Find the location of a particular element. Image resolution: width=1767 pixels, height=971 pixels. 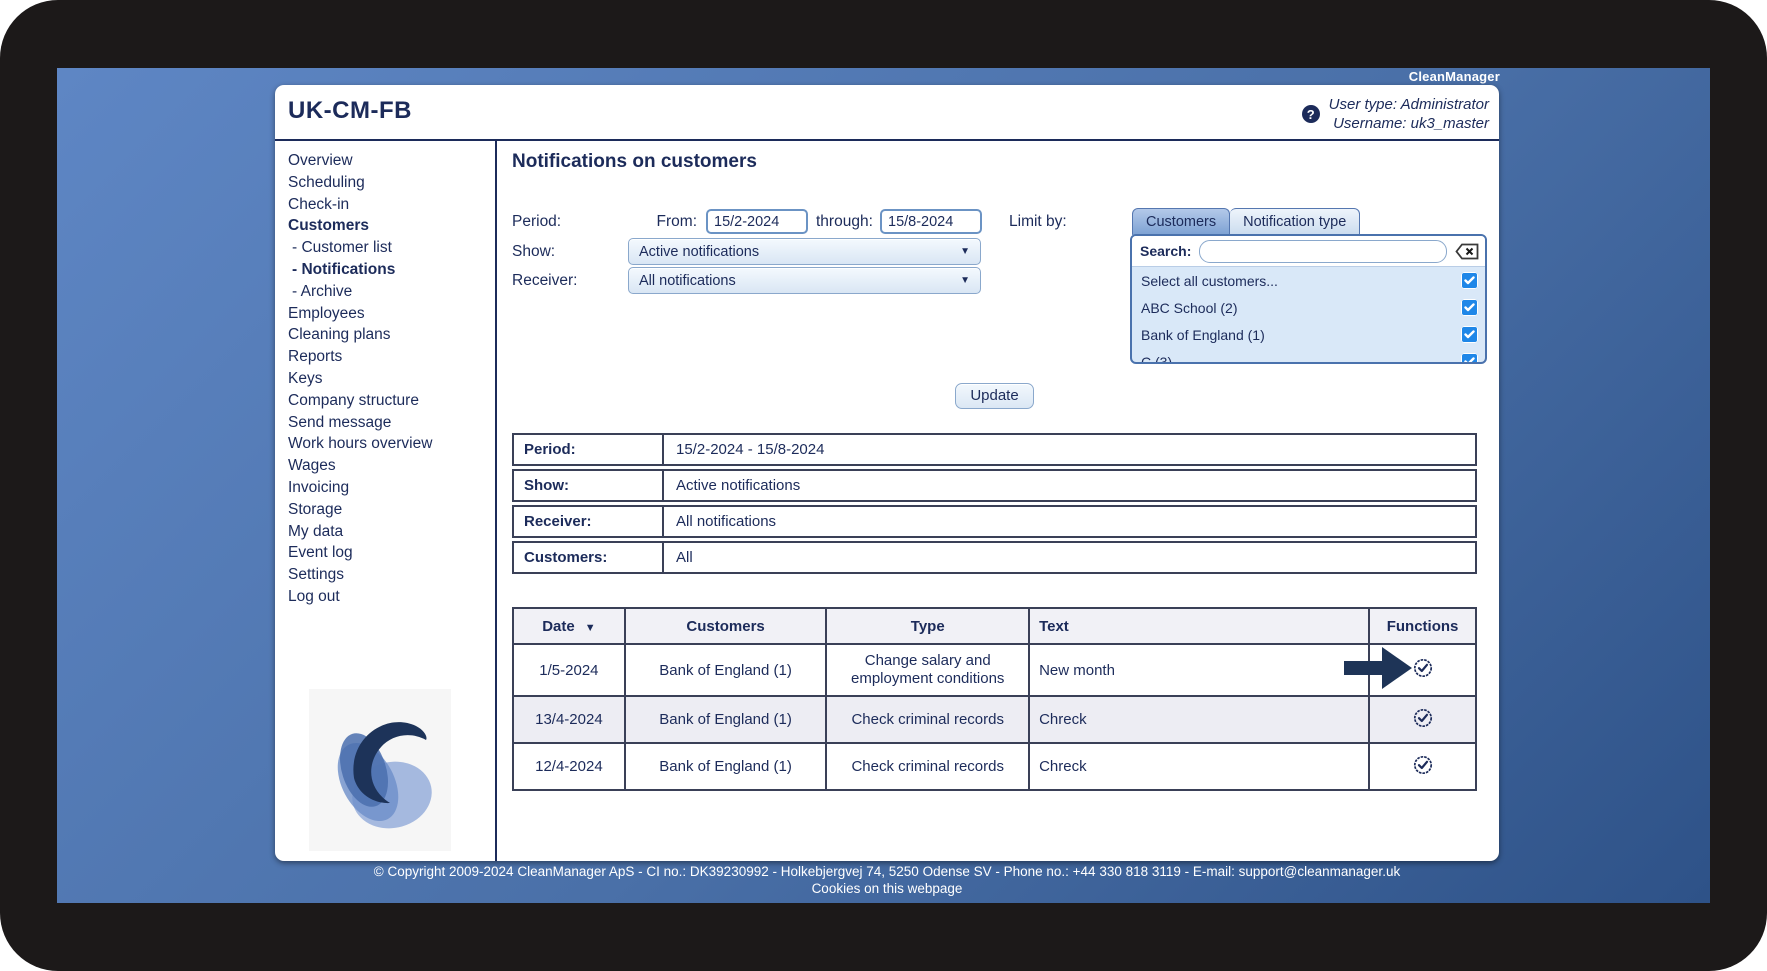

sidebar-item-customers: Customers is located at coordinates (391, 226).